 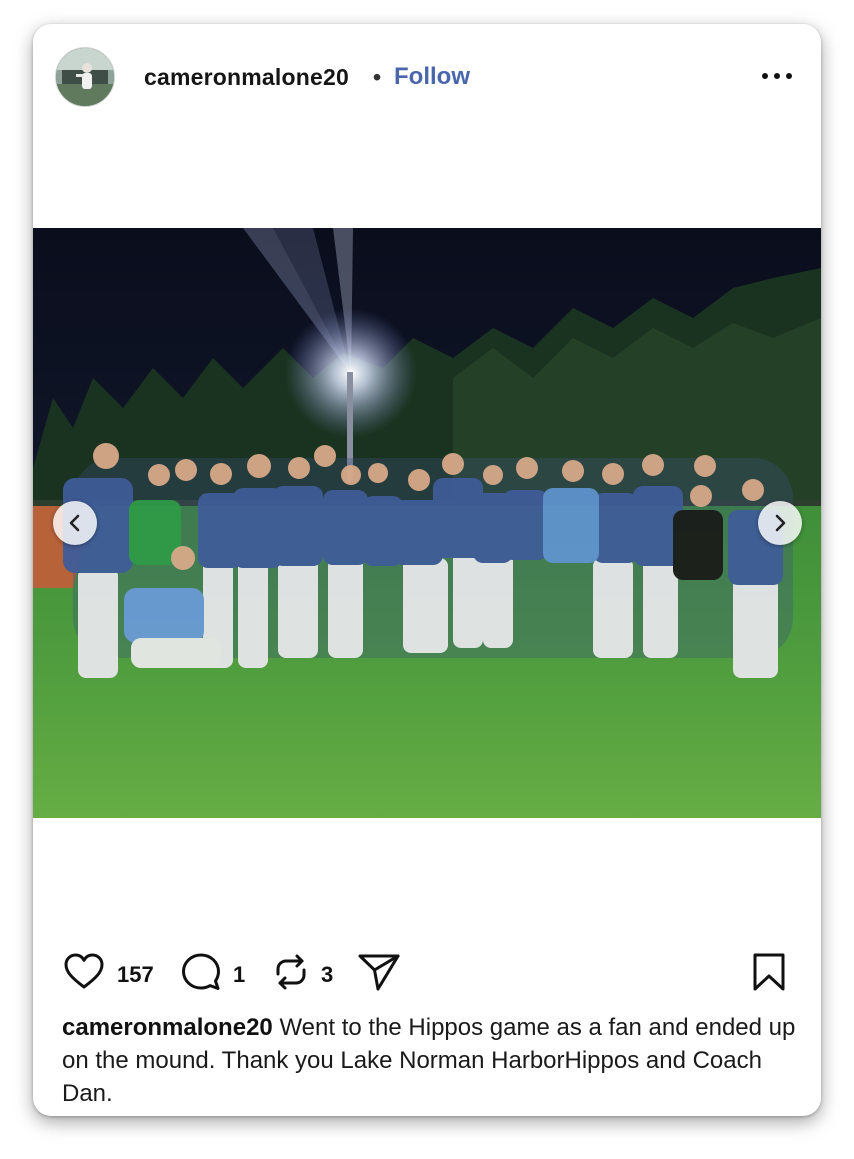 What do you see at coordinates (135, 974) in the screenshot?
I see `likes-count: 157` at bounding box center [135, 974].